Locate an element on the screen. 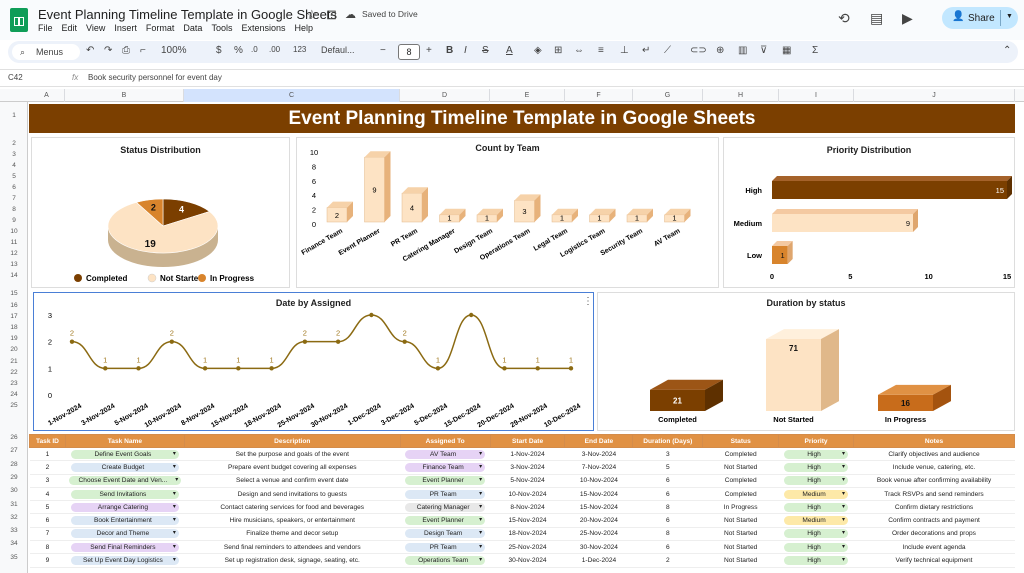 This screenshot has height=573, width=1024. table-header: Assigned To is located at coordinates (445, 441).